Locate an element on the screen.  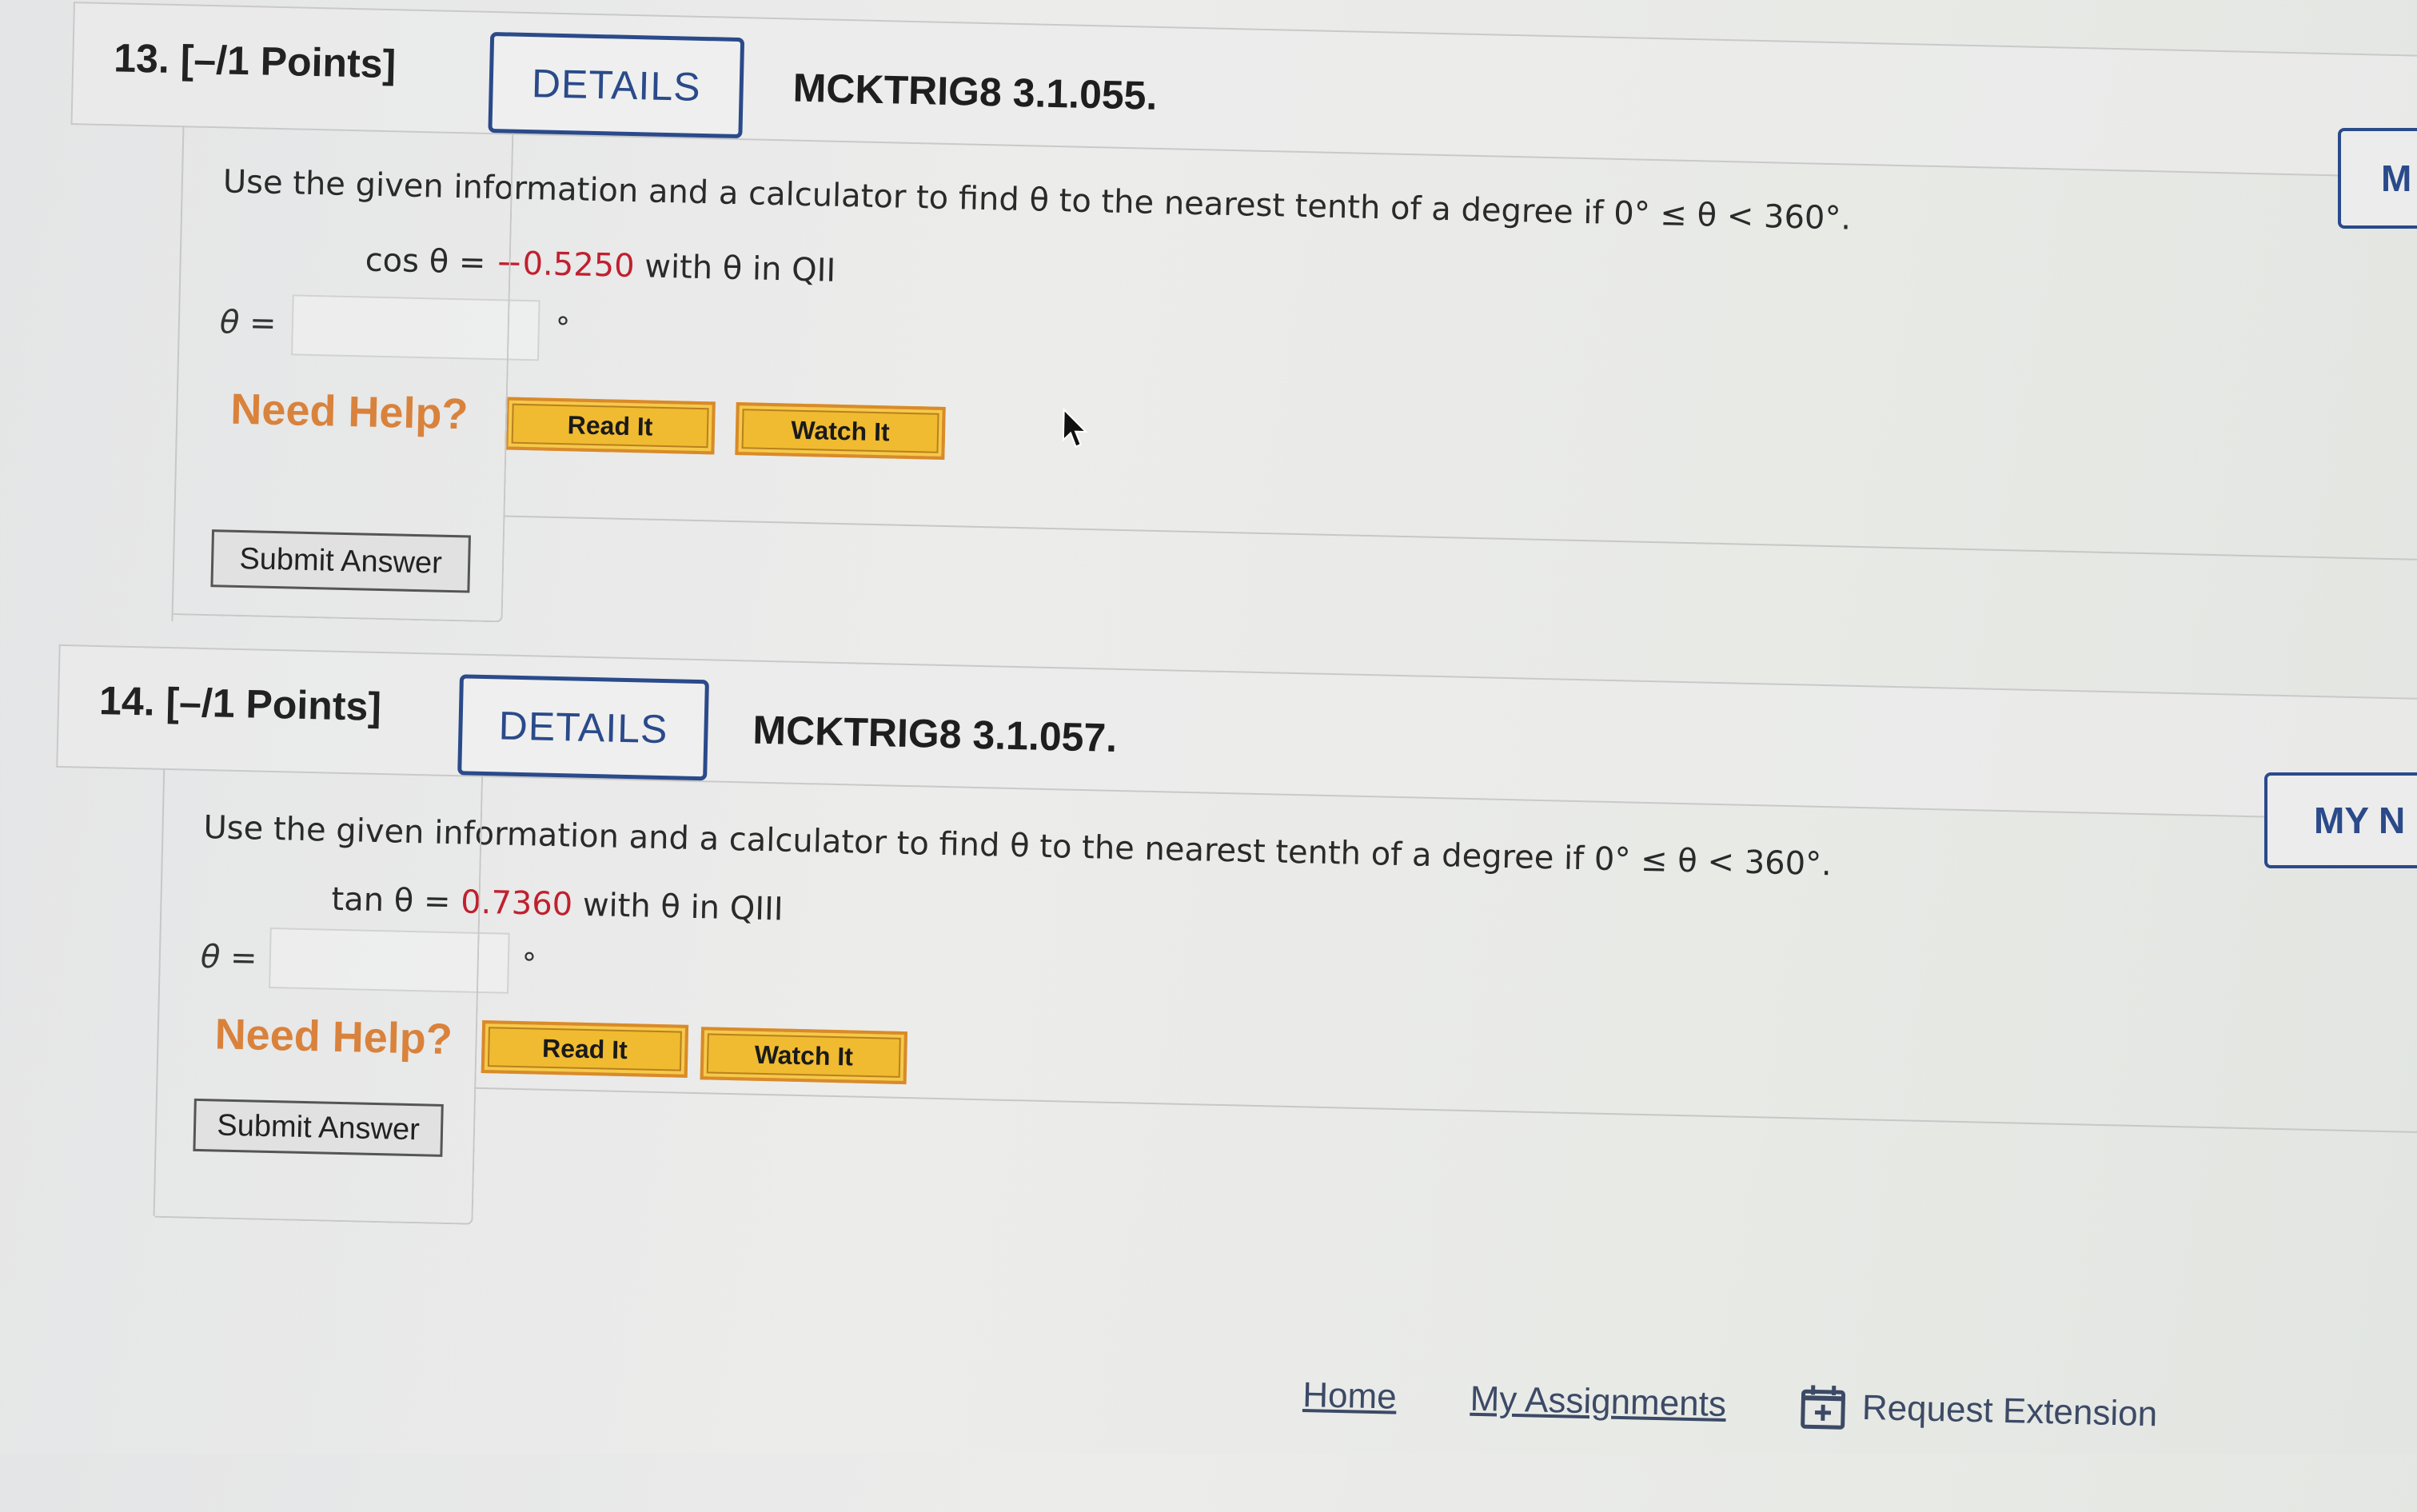
home-link: Home is located at coordinates (1349, 1396).